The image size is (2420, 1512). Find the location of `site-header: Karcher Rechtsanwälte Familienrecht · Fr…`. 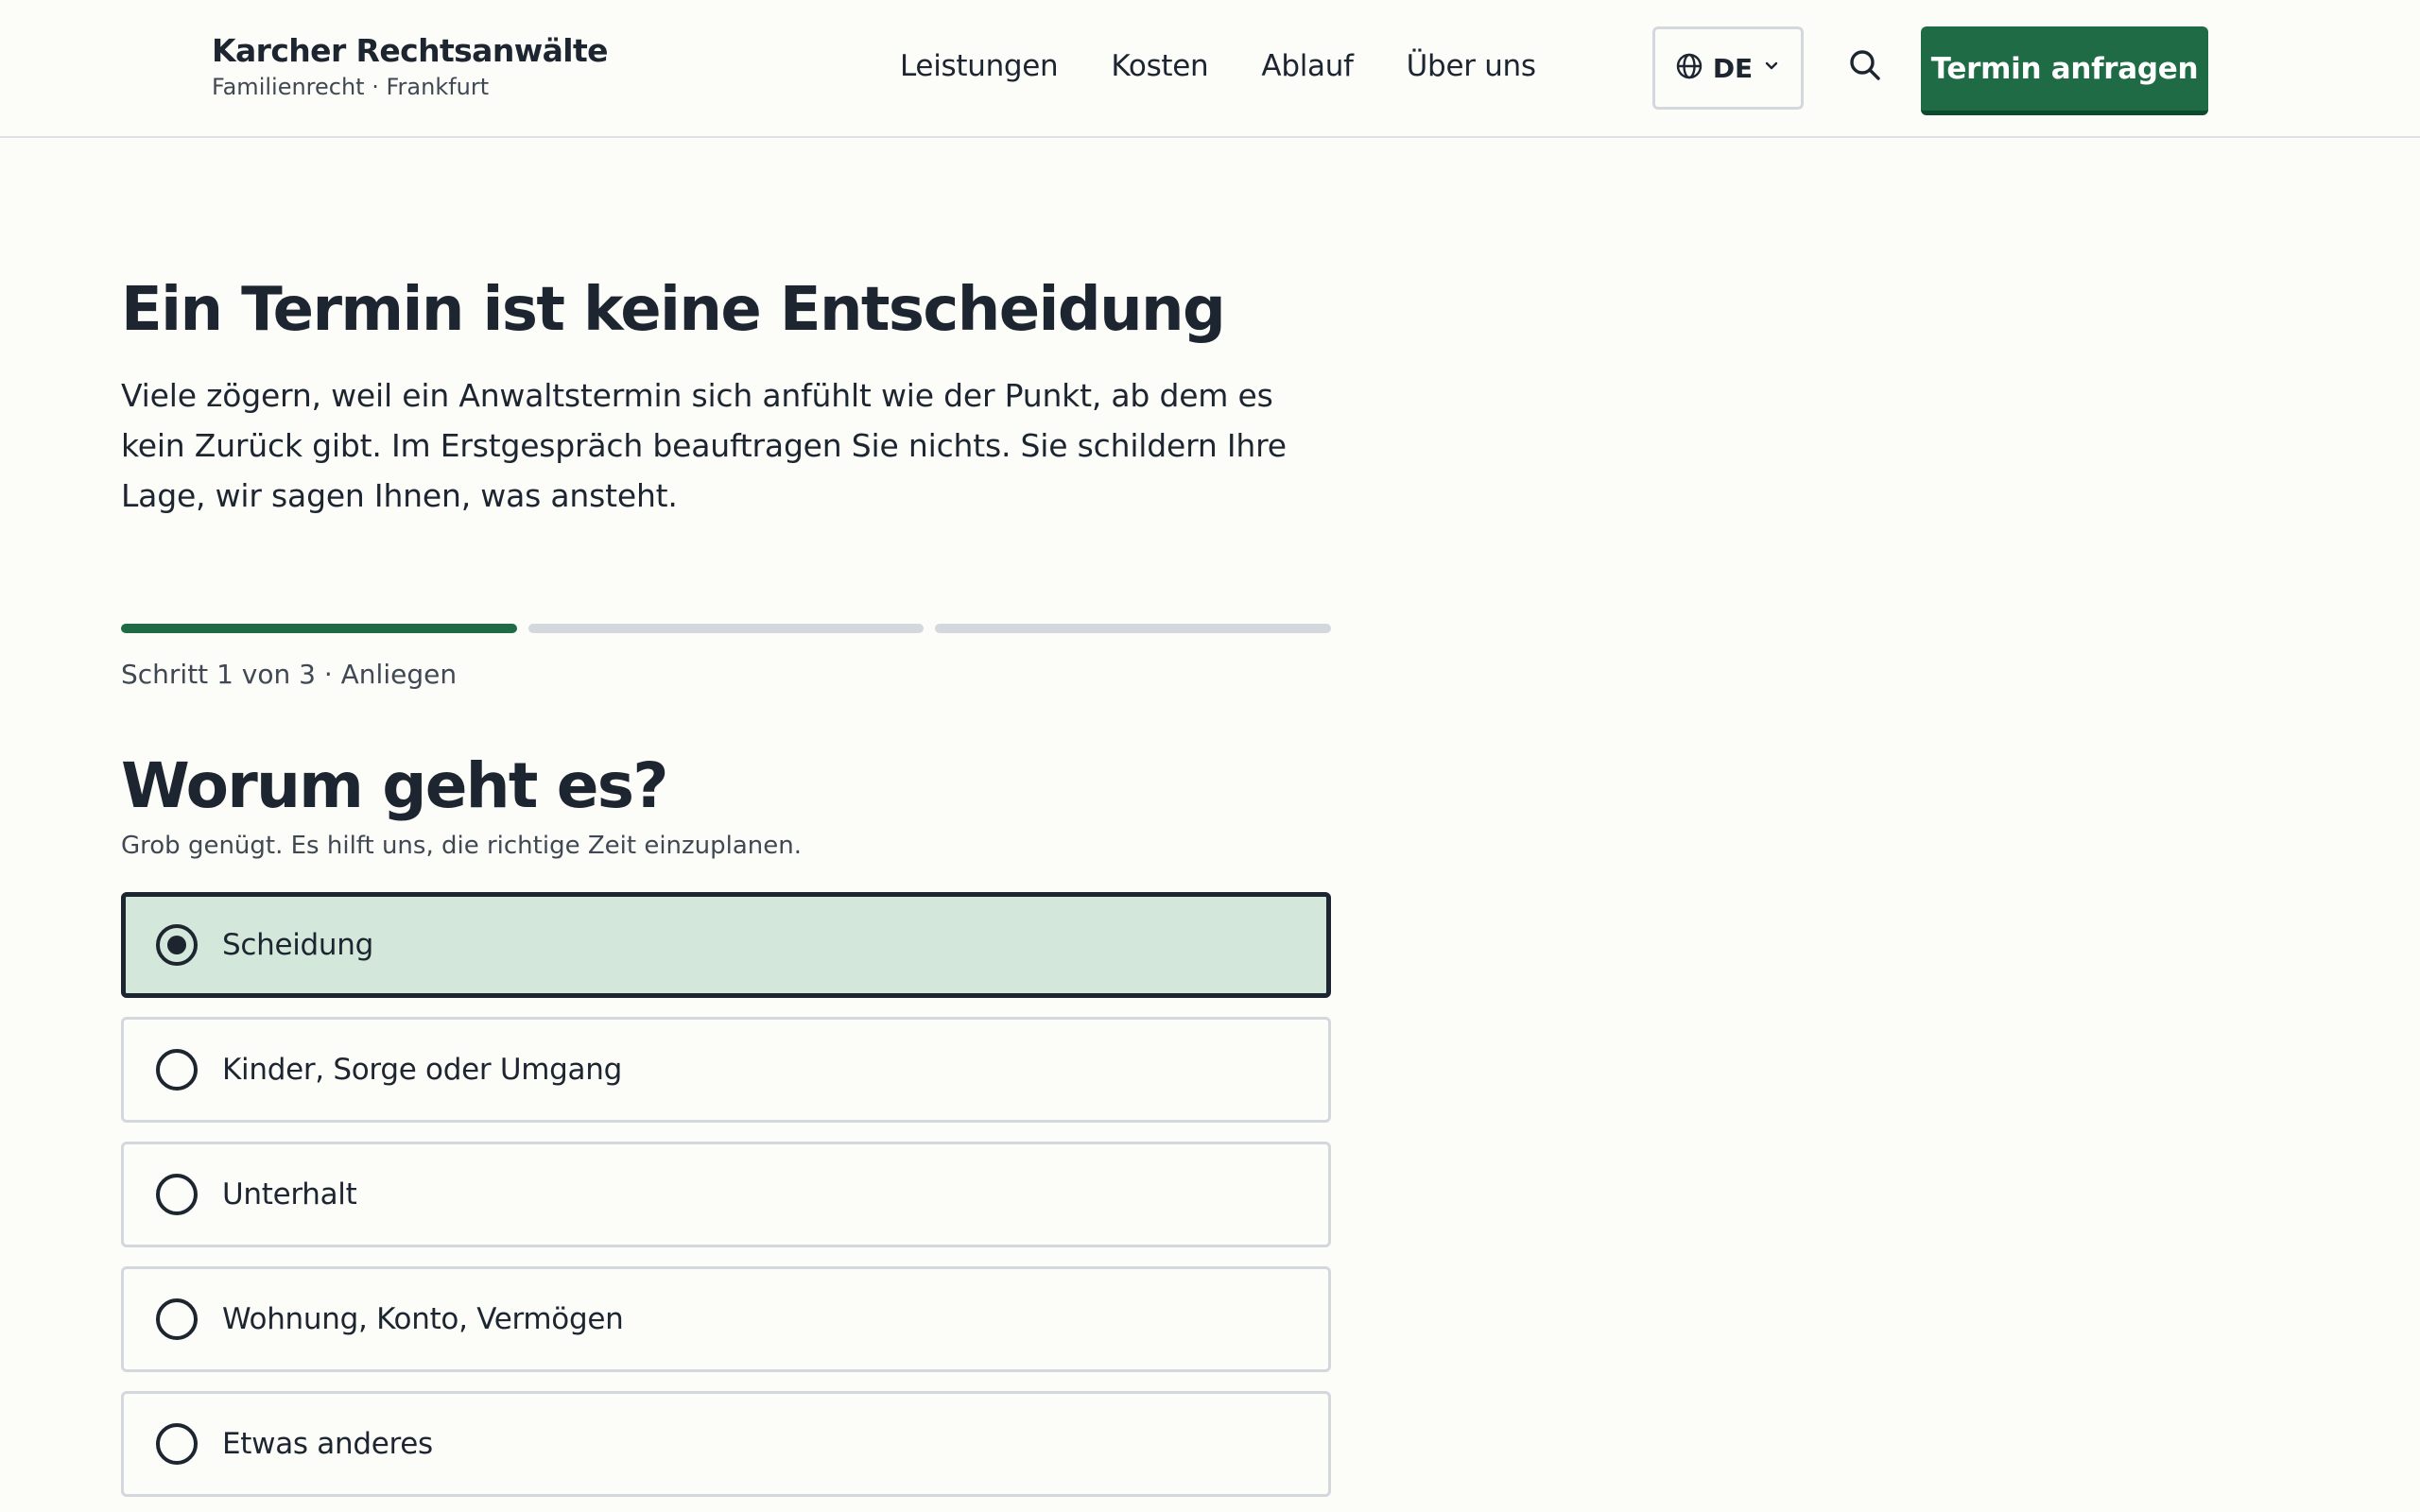

site-header: Karcher Rechtsanwälte Familienrecht · Fr… is located at coordinates (1210, 69).